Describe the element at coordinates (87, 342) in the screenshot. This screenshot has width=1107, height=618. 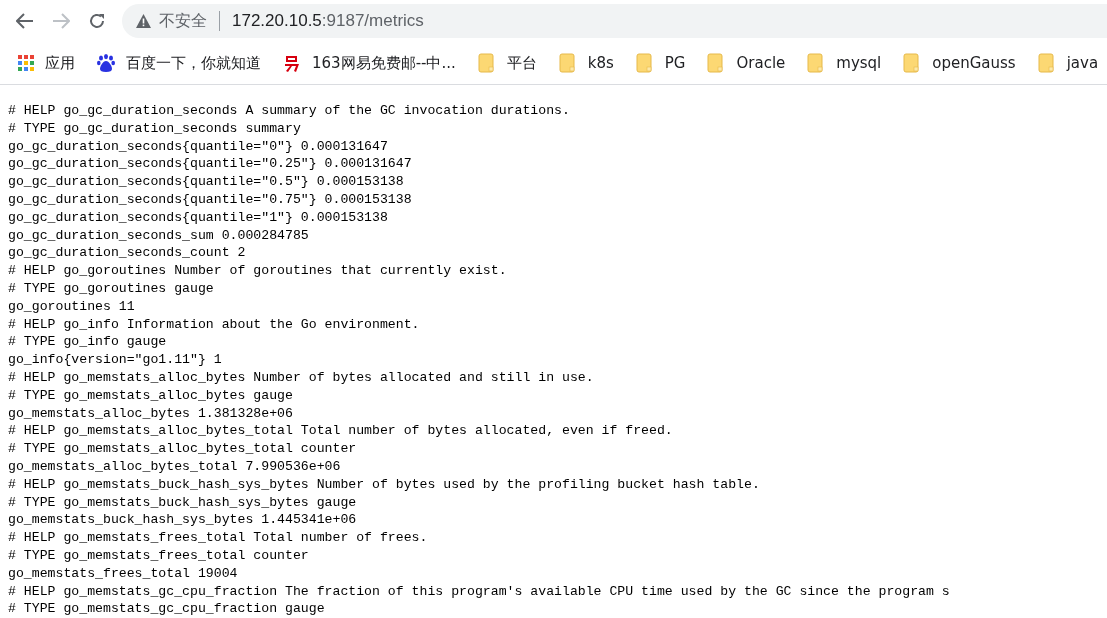
I see `code-line: # TYPE go_info gauge` at that location.